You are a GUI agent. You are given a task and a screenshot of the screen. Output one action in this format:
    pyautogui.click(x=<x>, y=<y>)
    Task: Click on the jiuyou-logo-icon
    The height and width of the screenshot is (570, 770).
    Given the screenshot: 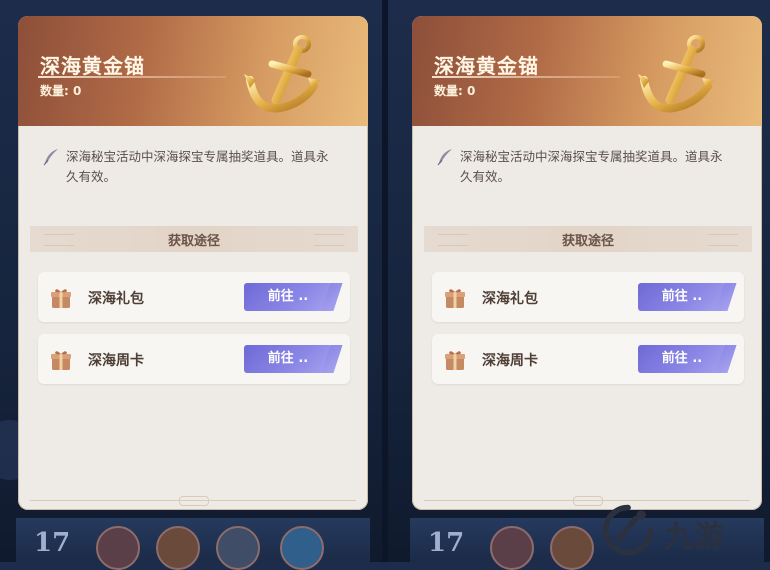 What is the action you would take?
    pyautogui.click(x=628, y=530)
    